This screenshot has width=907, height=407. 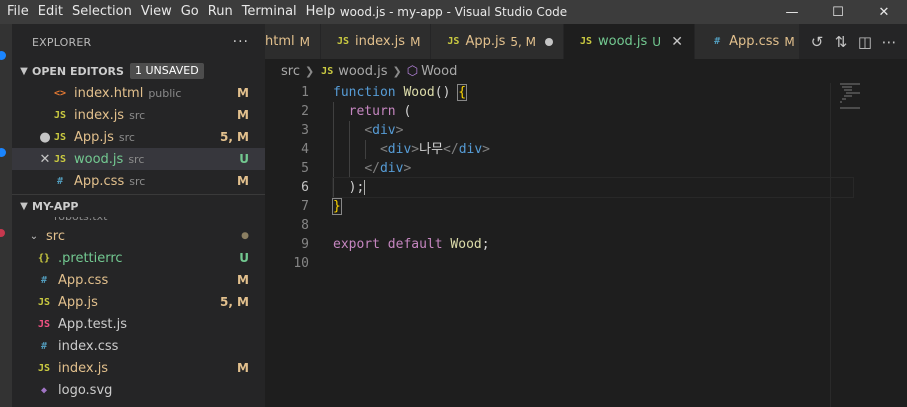 I want to click on token-brace-matched: {, so click(x=462, y=92).